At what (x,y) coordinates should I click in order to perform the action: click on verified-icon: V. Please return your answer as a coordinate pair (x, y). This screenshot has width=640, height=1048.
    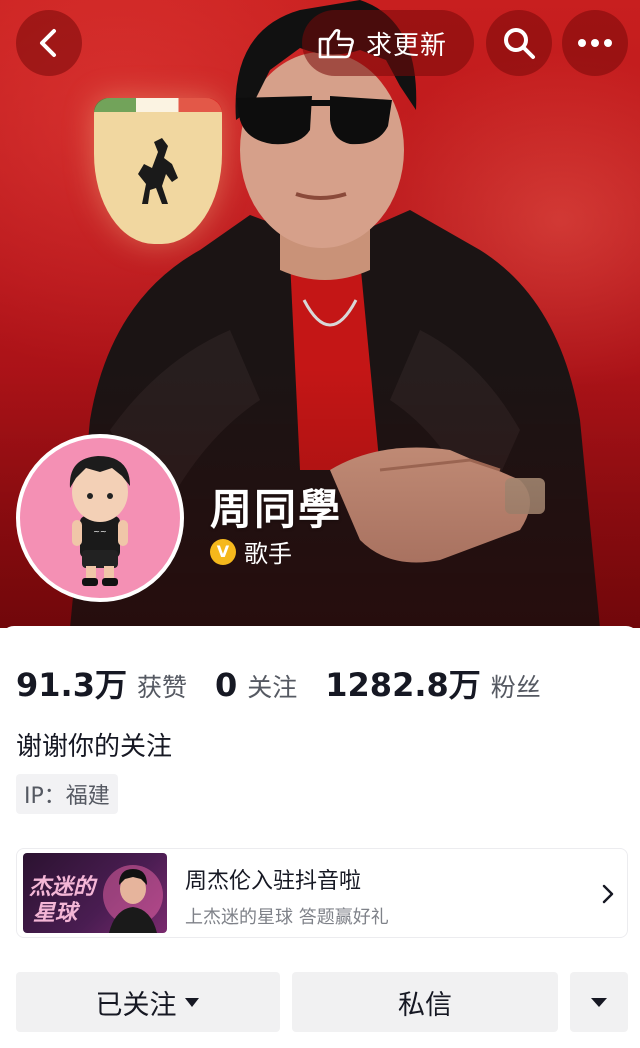
    Looking at the image, I should click on (223, 551).